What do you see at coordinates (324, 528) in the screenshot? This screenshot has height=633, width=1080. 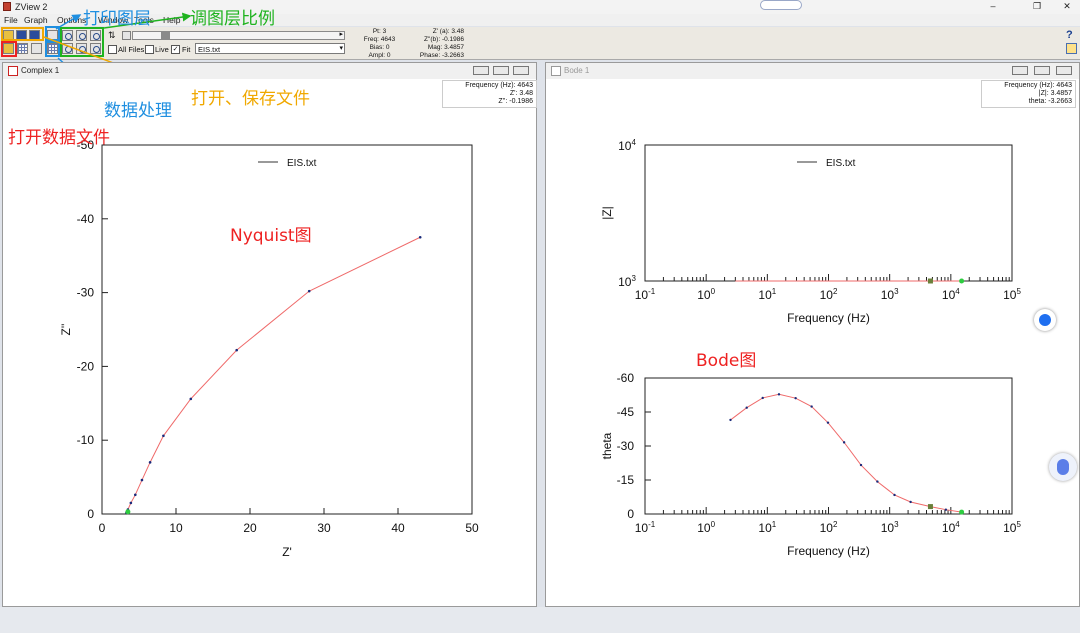 I see `nyquist-x-tick-label: 30` at bounding box center [324, 528].